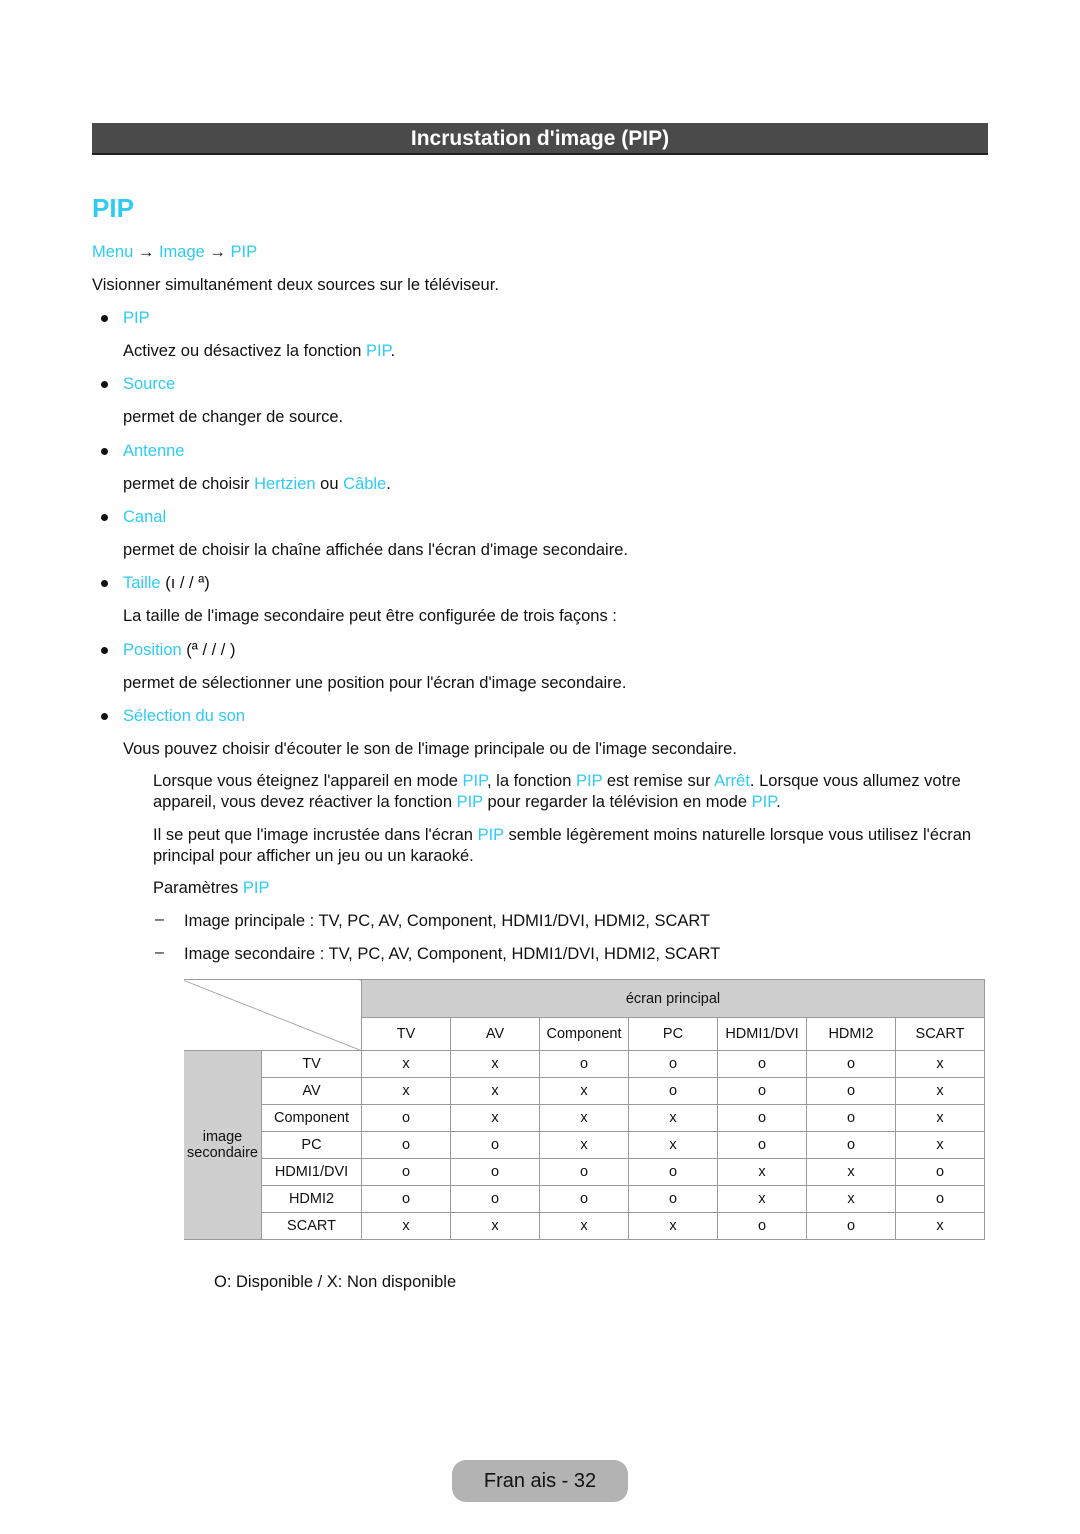 Image resolution: width=1080 pixels, height=1534 pixels. Describe the element at coordinates (273, 1015) in the screenshot. I see `corner-cell` at that location.